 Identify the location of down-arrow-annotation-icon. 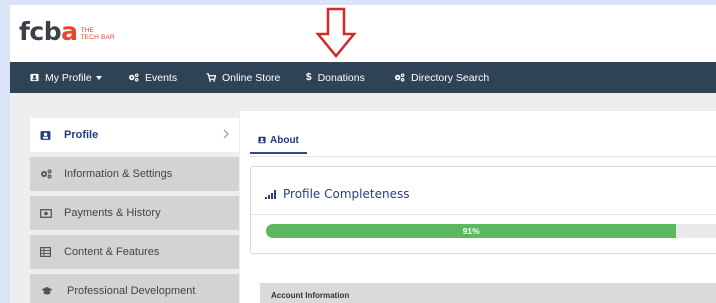
(336, 35).